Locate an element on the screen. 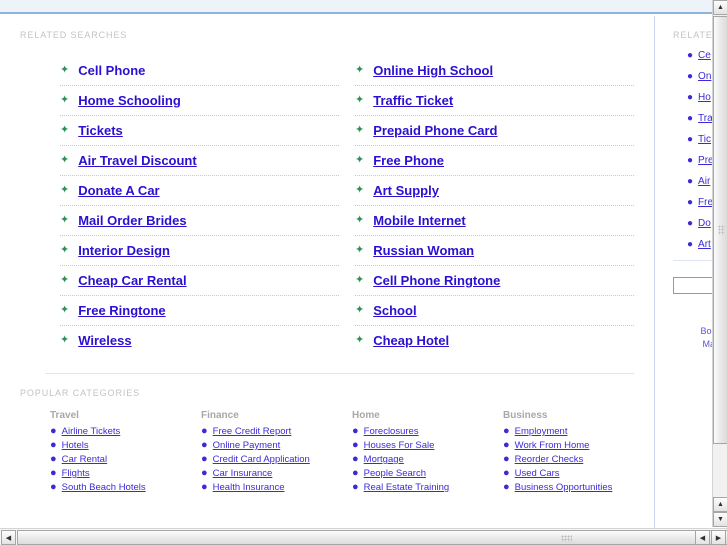  sidebar-related-link: Art is located at coordinates (704, 244).